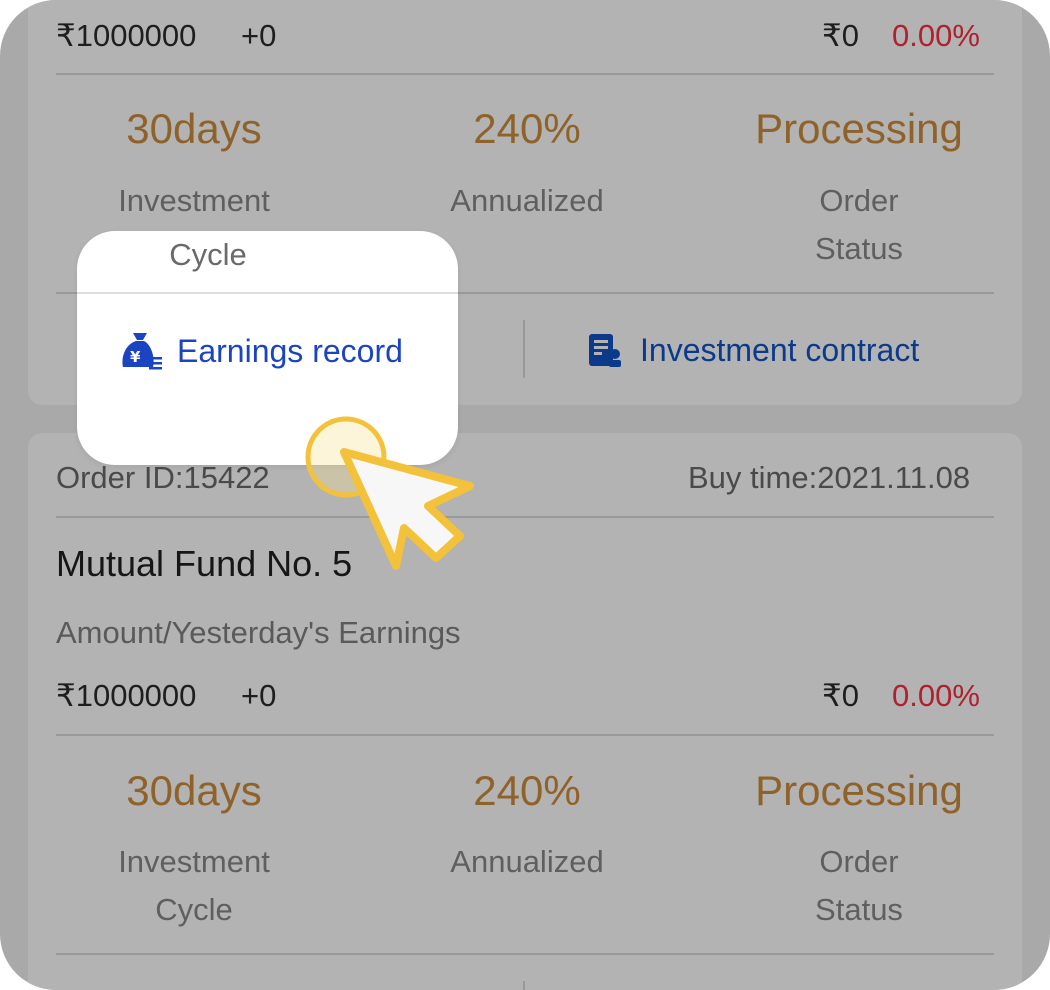  What do you see at coordinates (163, 477) in the screenshot?
I see `order-id: Order ID:15422` at bounding box center [163, 477].